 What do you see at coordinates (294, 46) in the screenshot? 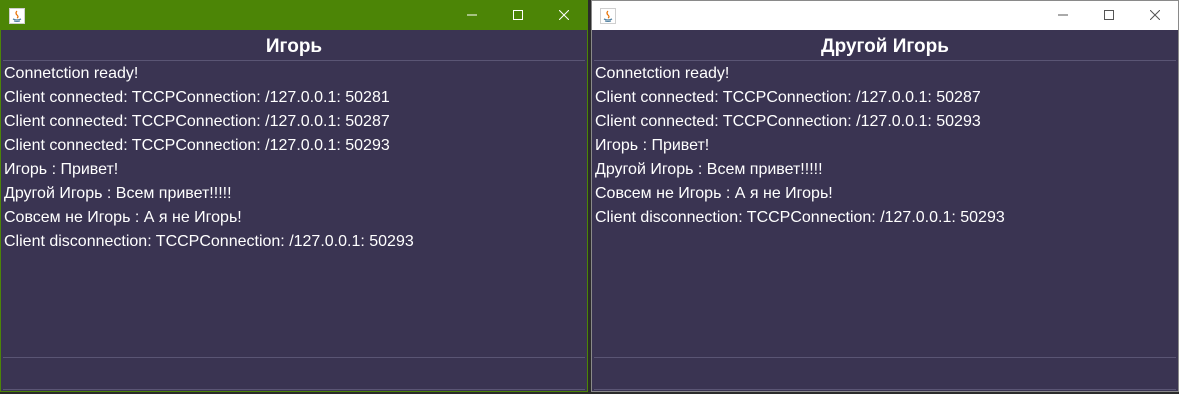
I see `chat-heading: Игорь` at bounding box center [294, 46].